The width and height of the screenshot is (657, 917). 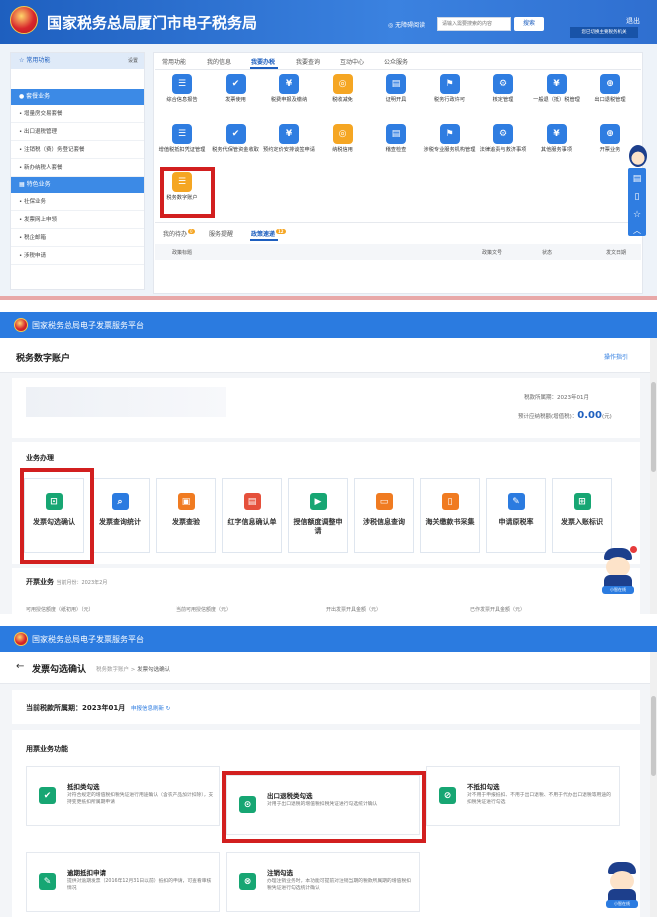 I want to click on invoicing-sub-4: 已作发票开具金额（元）, so click(x=498, y=610).